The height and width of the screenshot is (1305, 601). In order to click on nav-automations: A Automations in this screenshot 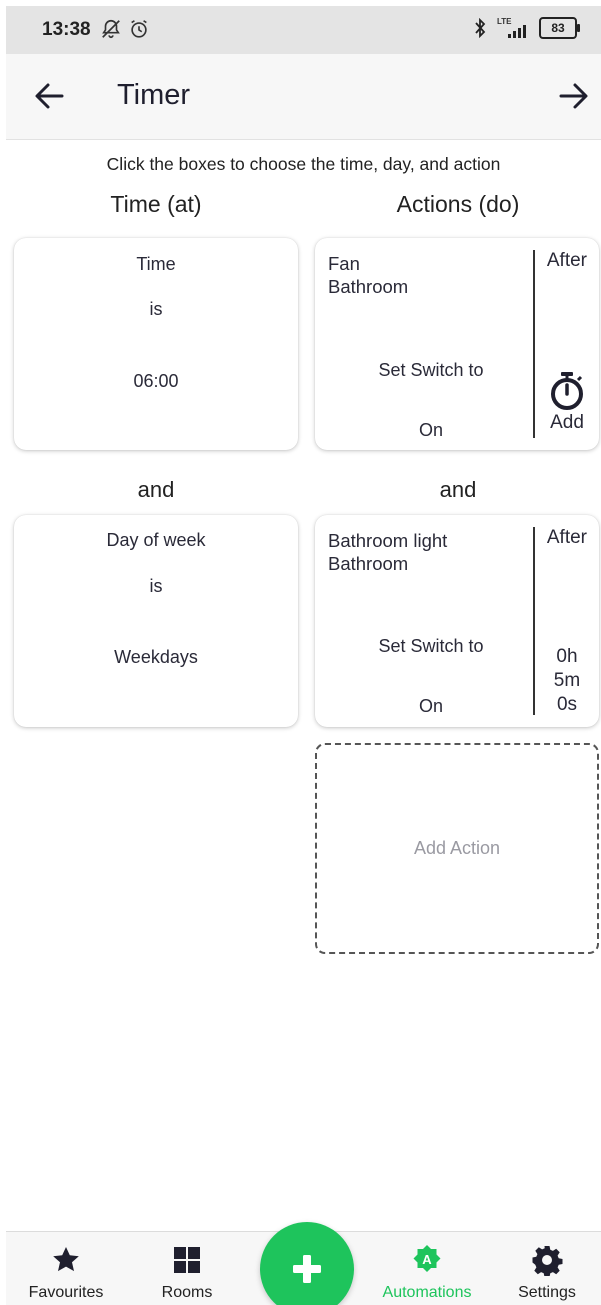, I will do `click(427, 1268)`.